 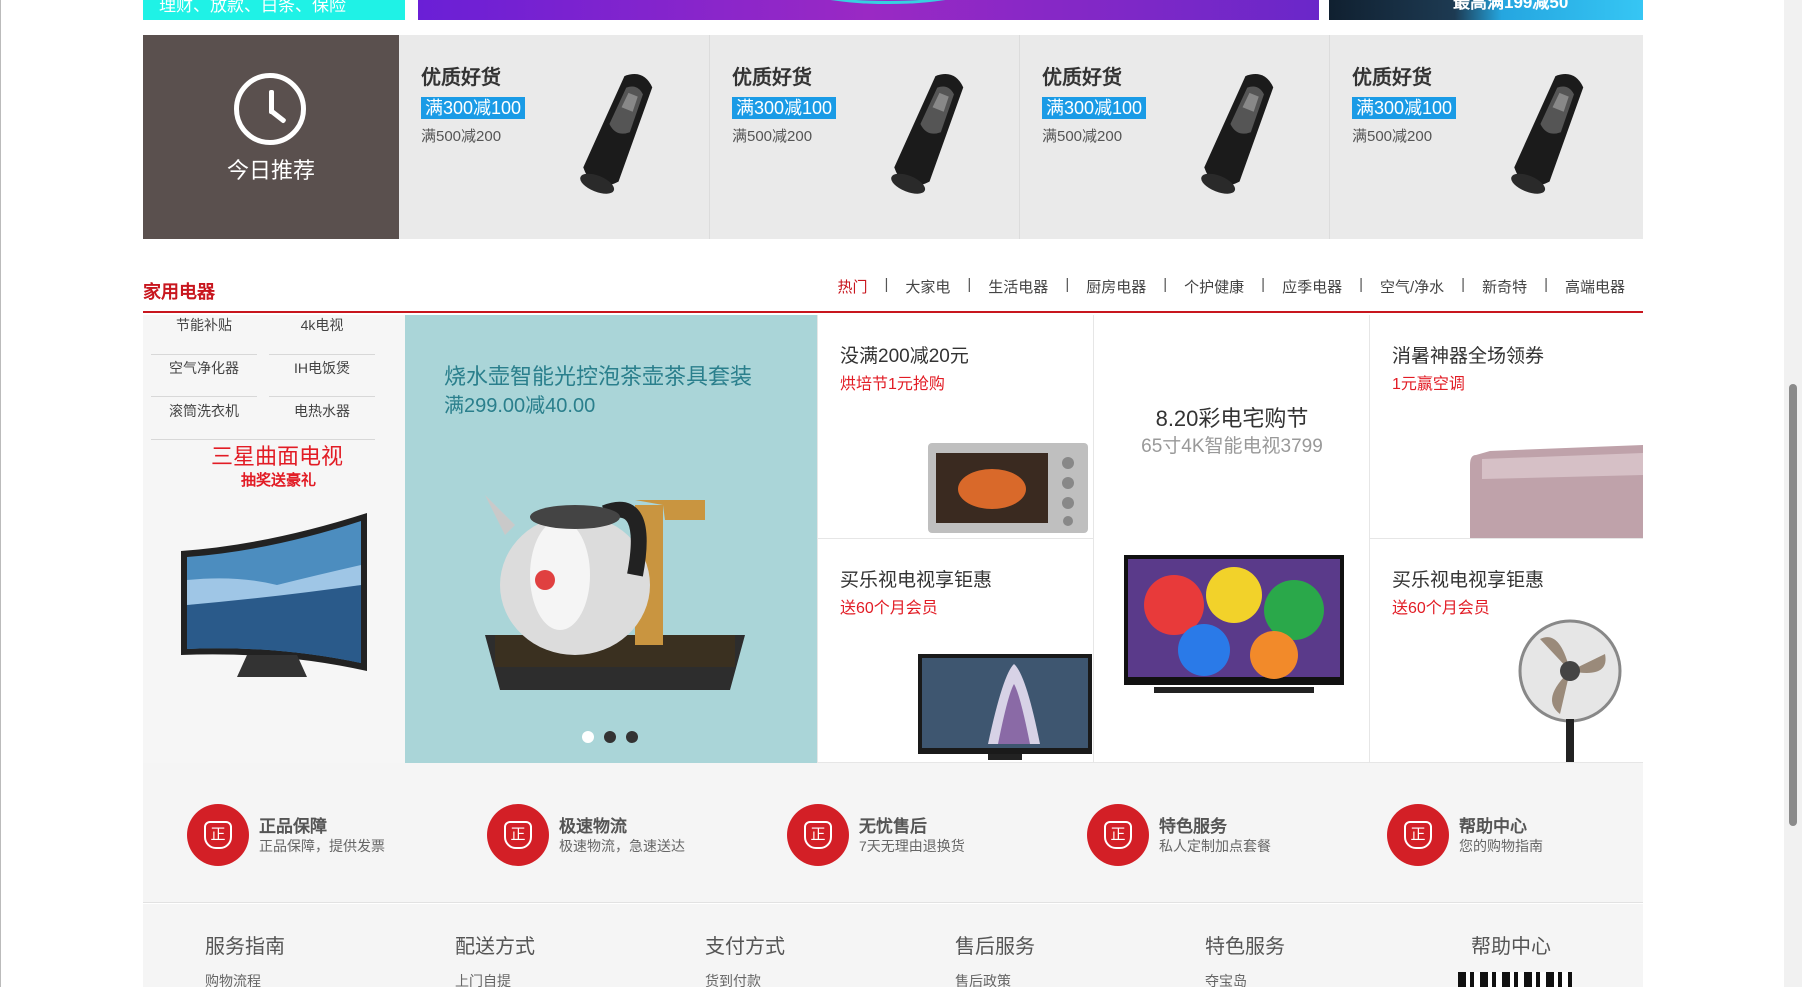 I want to click on footer-heading: 支付方式, so click(x=745, y=947).